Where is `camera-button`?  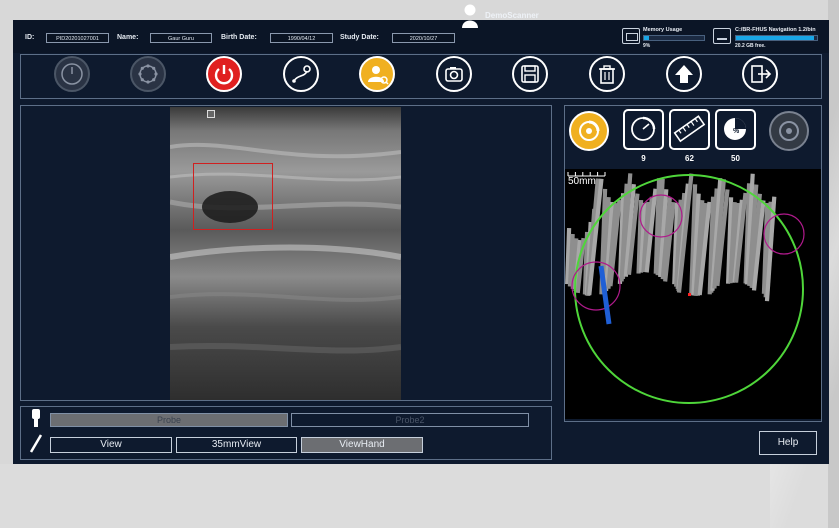
camera-button is located at coordinates (454, 74).